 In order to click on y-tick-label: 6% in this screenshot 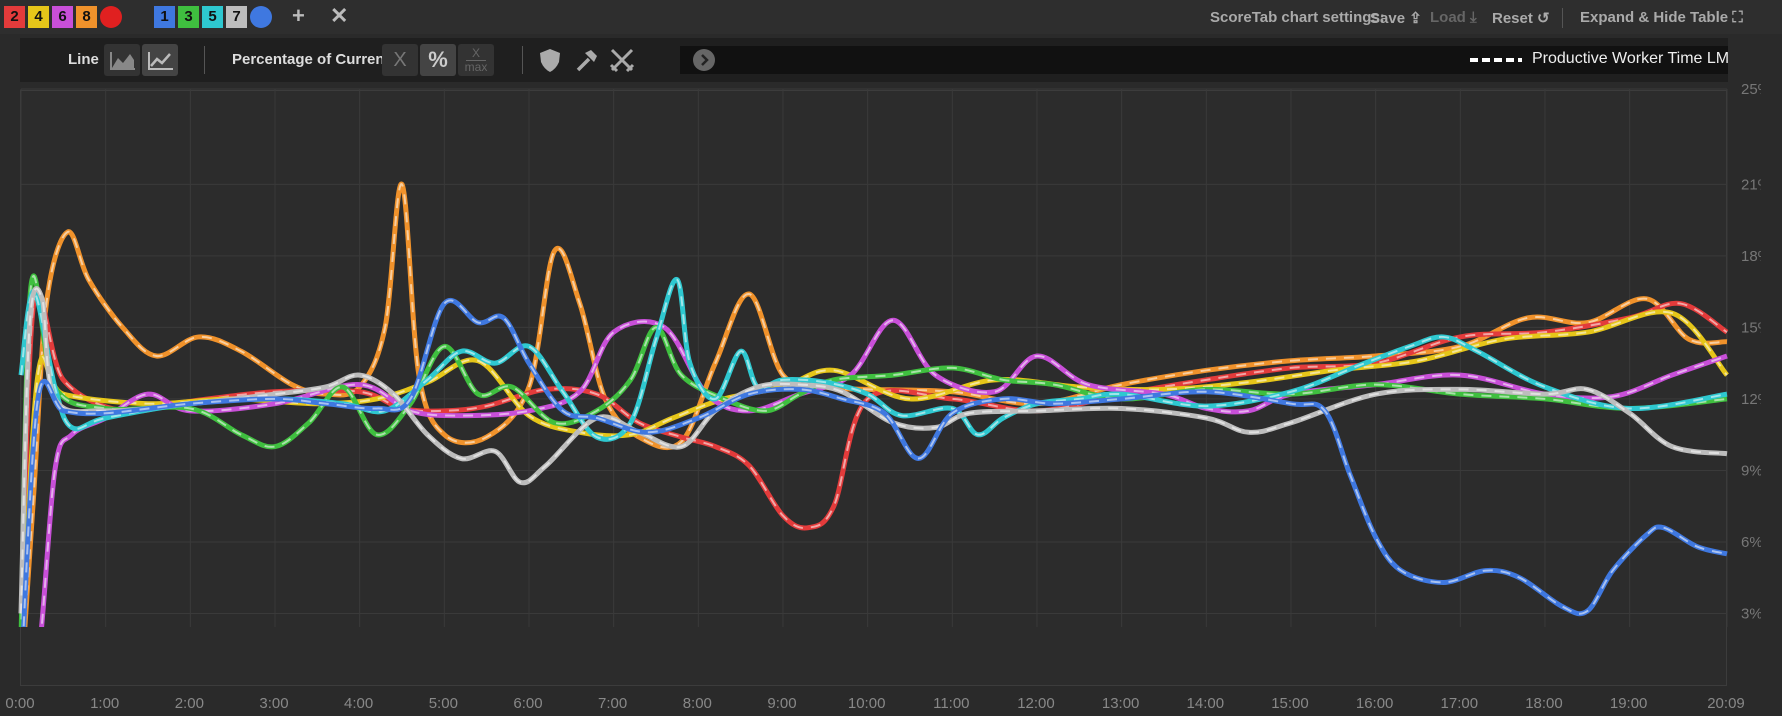, I will do `click(1751, 542)`.